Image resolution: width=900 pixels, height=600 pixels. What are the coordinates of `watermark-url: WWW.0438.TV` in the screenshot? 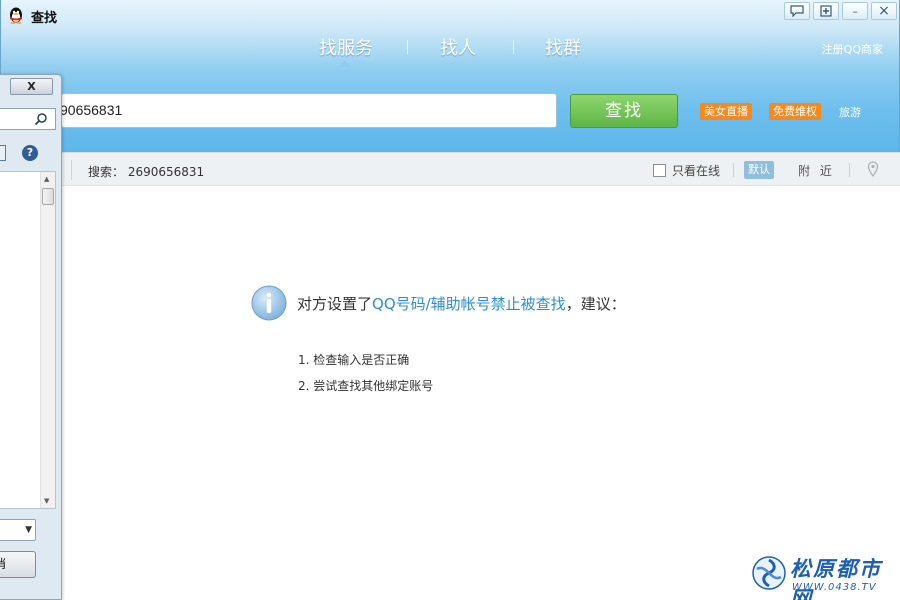 It's located at (834, 587).